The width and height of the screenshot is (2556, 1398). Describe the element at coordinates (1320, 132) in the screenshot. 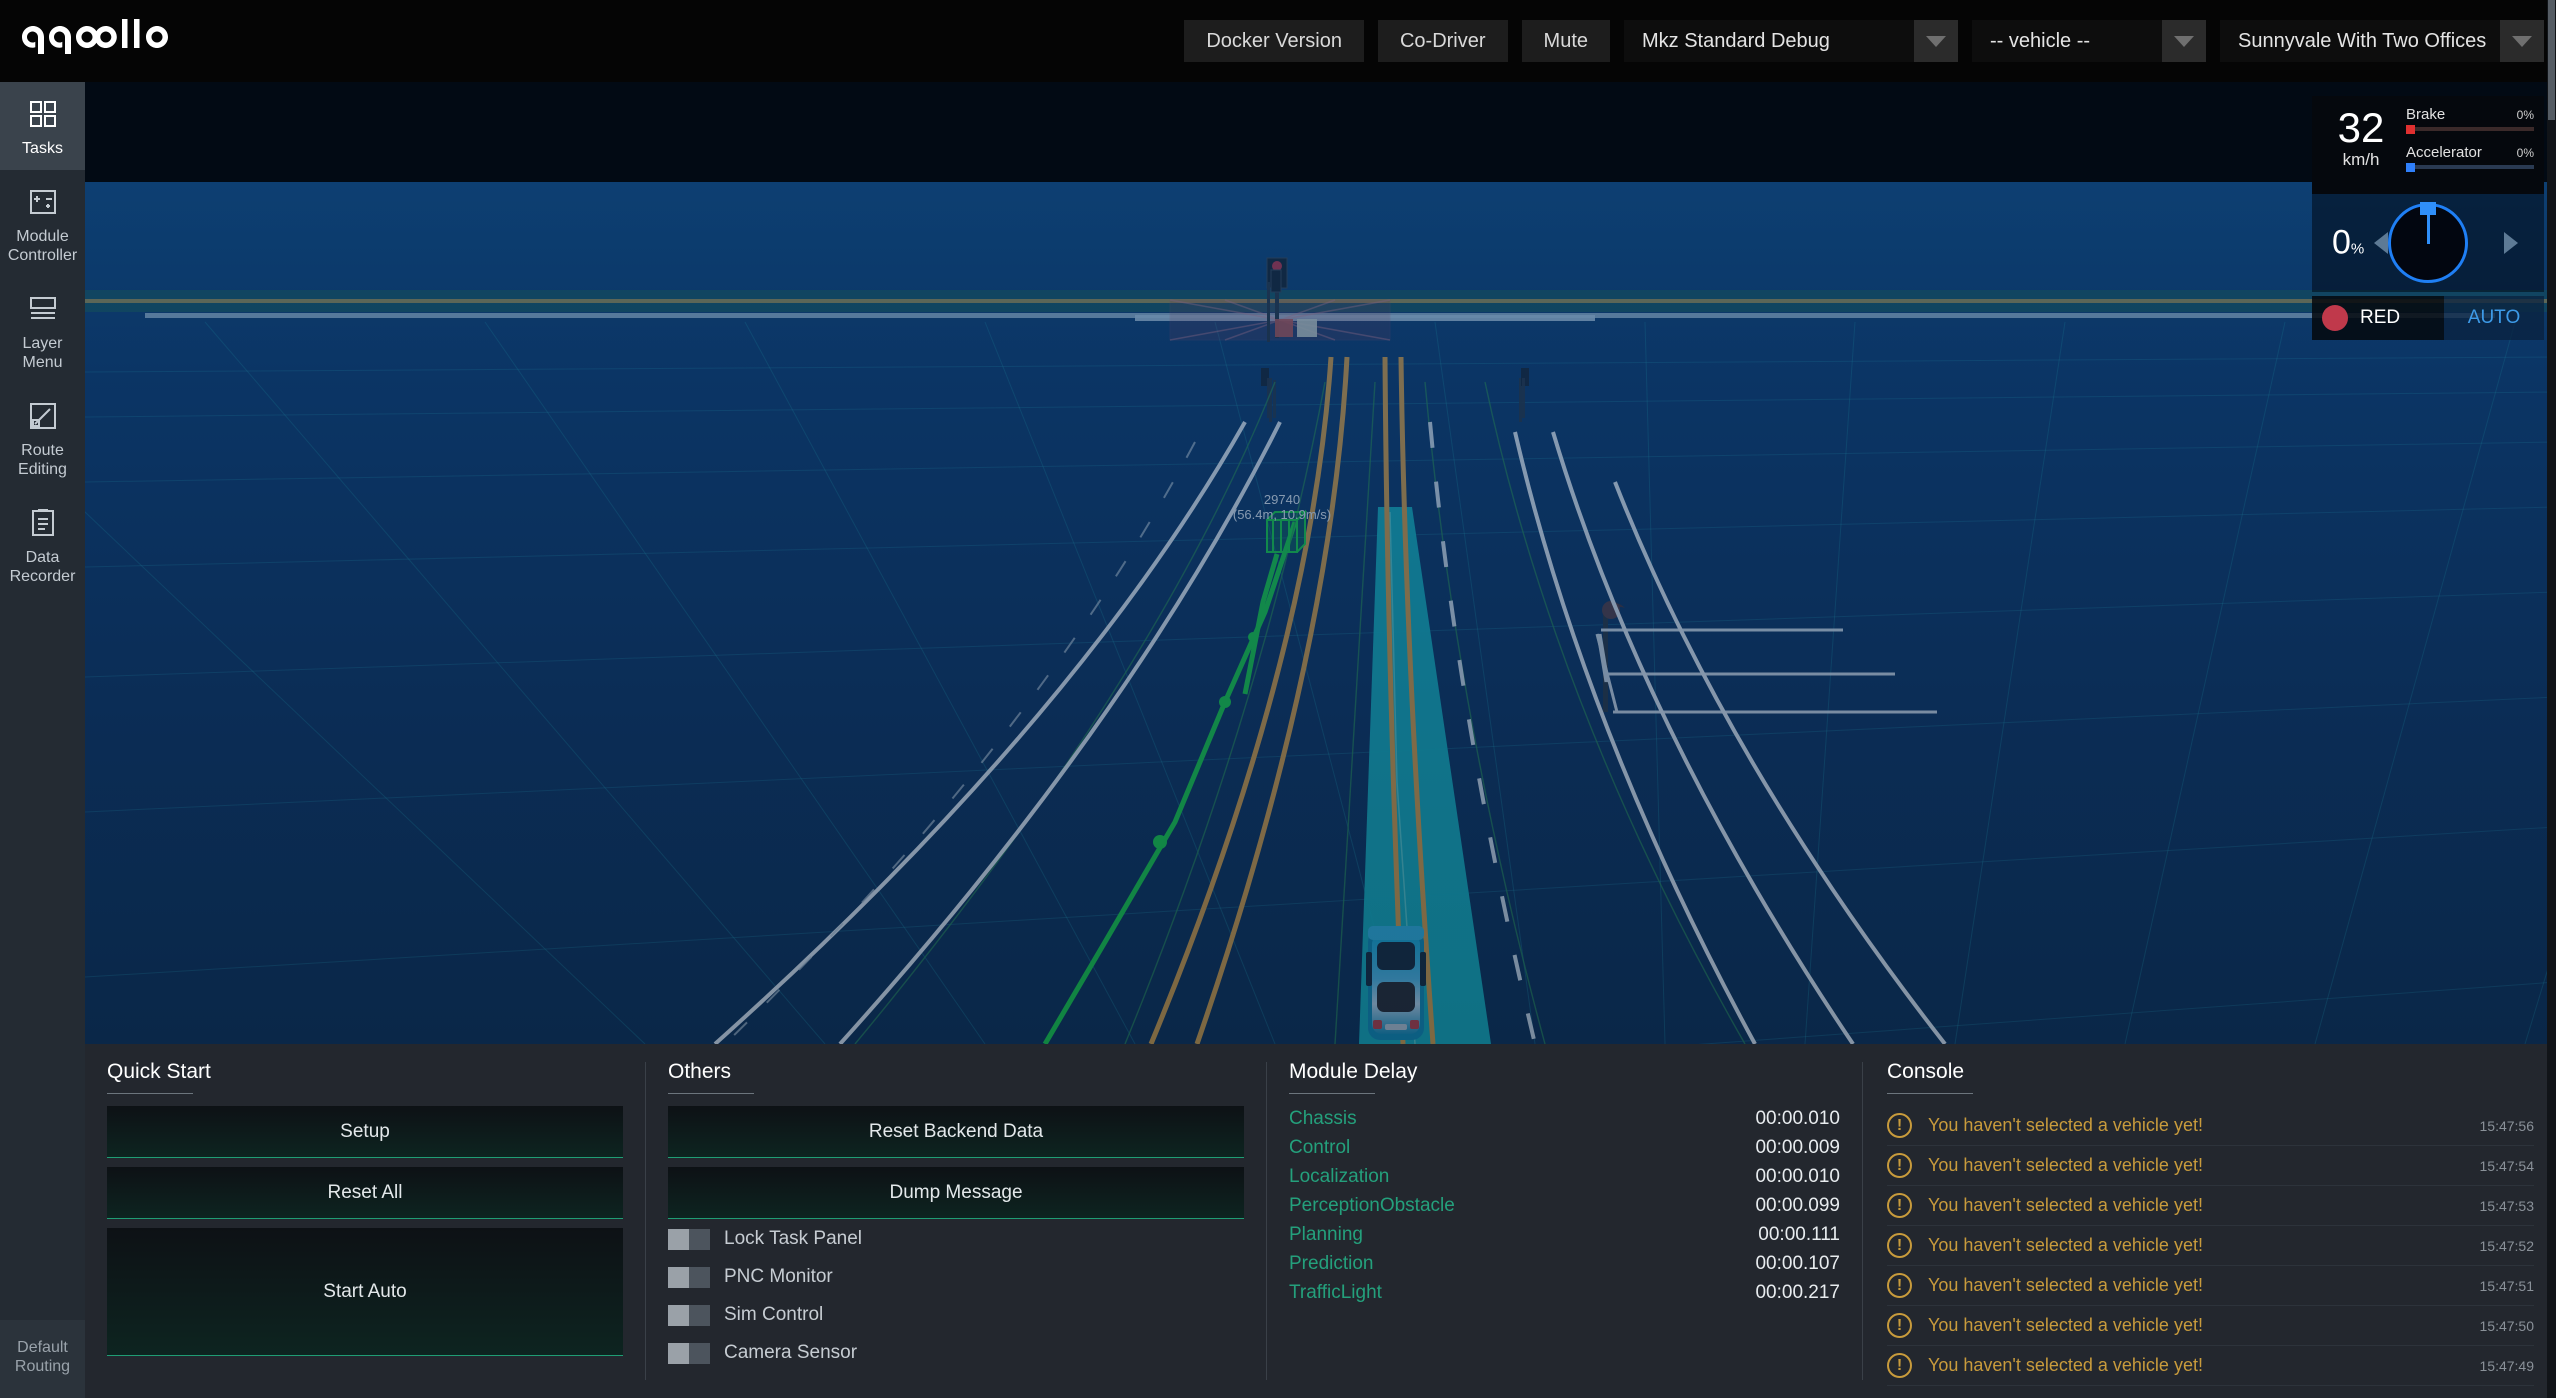

I see `scene-sky` at that location.